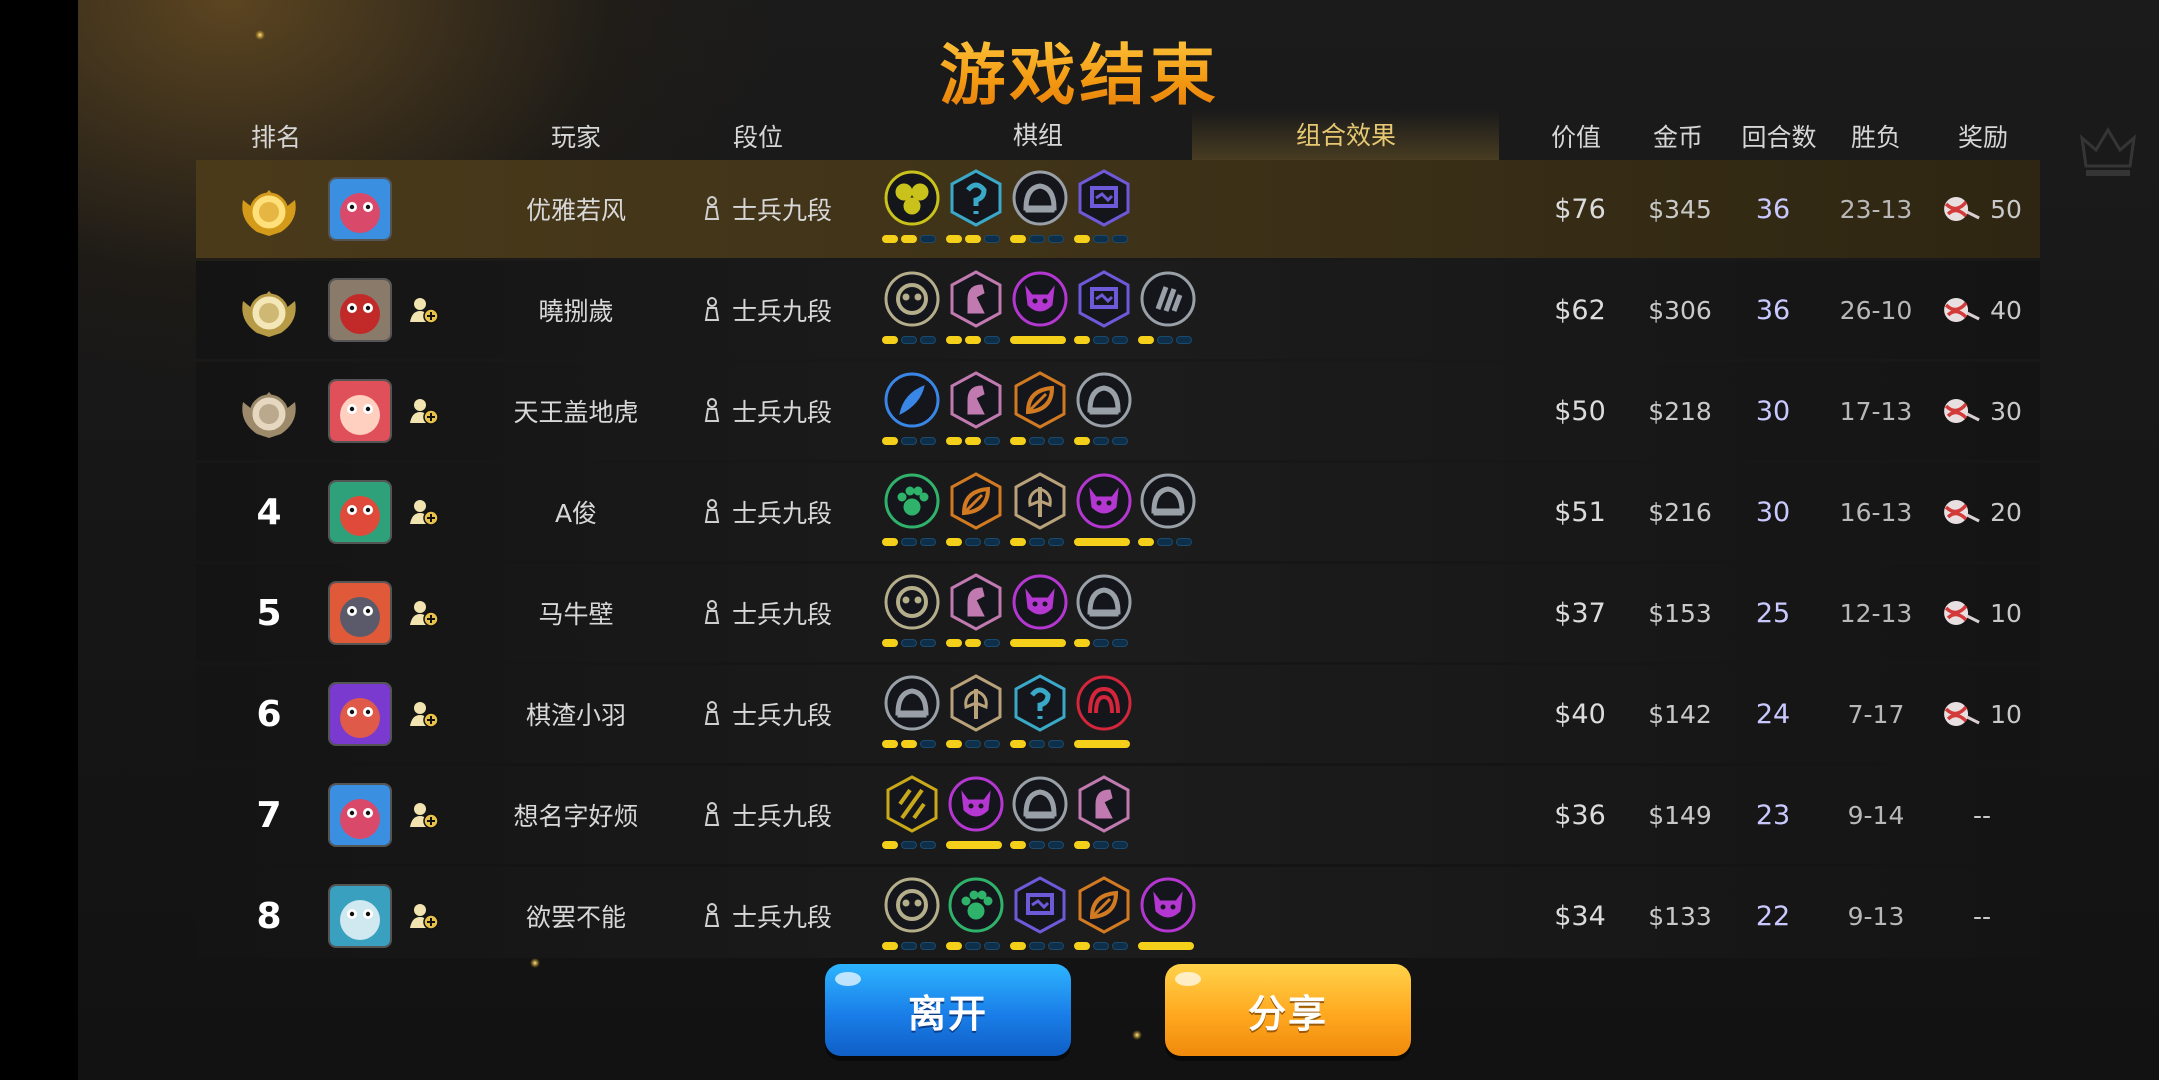 The height and width of the screenshot is (1080, 2159). What do you see at coordinates (1773, 916) in the screenshot?
I see `rounds-cell: 22` at bounding box center [1773, 916].